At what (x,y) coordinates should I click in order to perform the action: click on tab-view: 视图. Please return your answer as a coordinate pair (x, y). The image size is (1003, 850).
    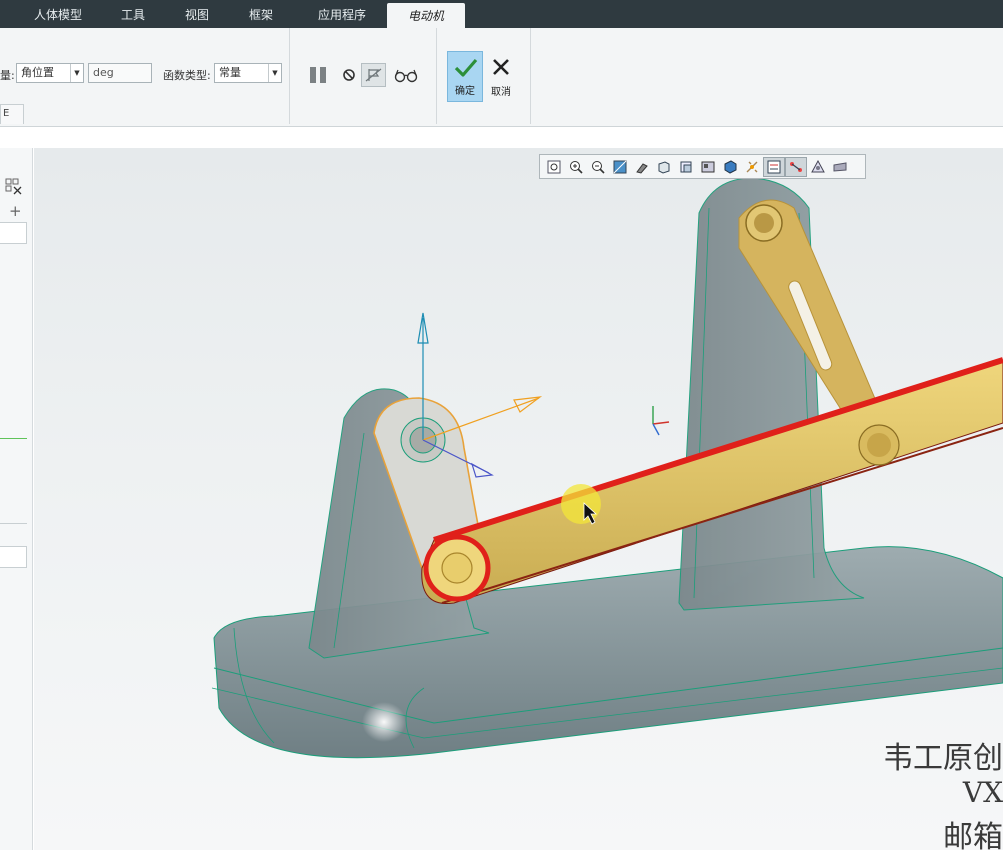
    Looking at the image, I should click on (197, 14).